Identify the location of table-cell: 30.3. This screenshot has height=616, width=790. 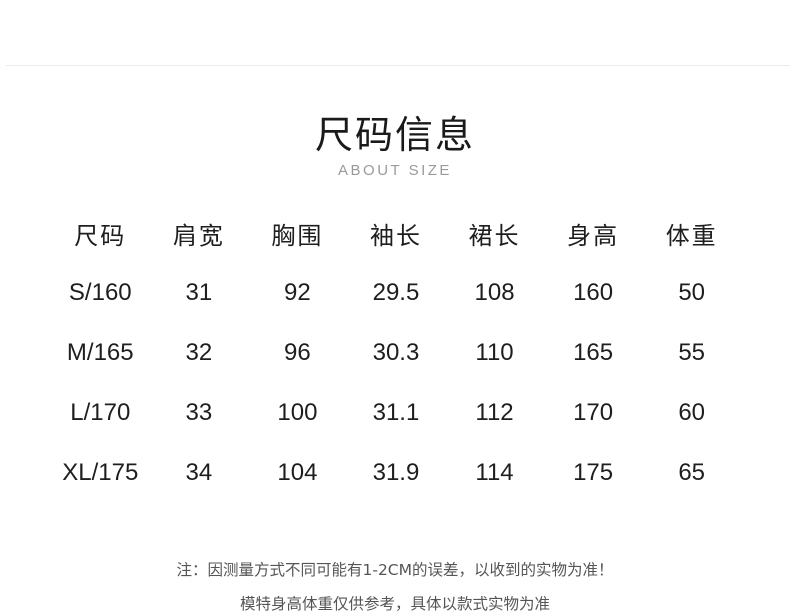
(396, 352).